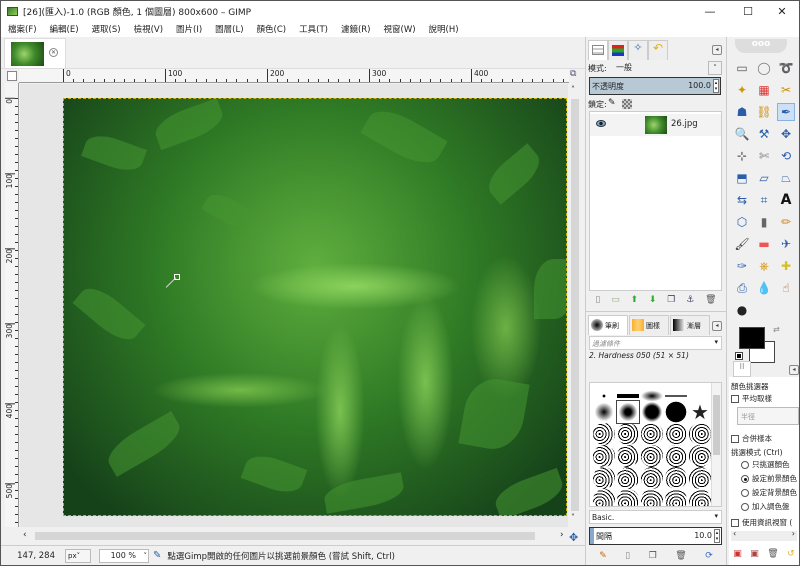 This screenshot has height=566, width=800. Describe the element at coordinates (64, 29) in the screenshot. I see `menu-edit: 編輯(E)` at that location.